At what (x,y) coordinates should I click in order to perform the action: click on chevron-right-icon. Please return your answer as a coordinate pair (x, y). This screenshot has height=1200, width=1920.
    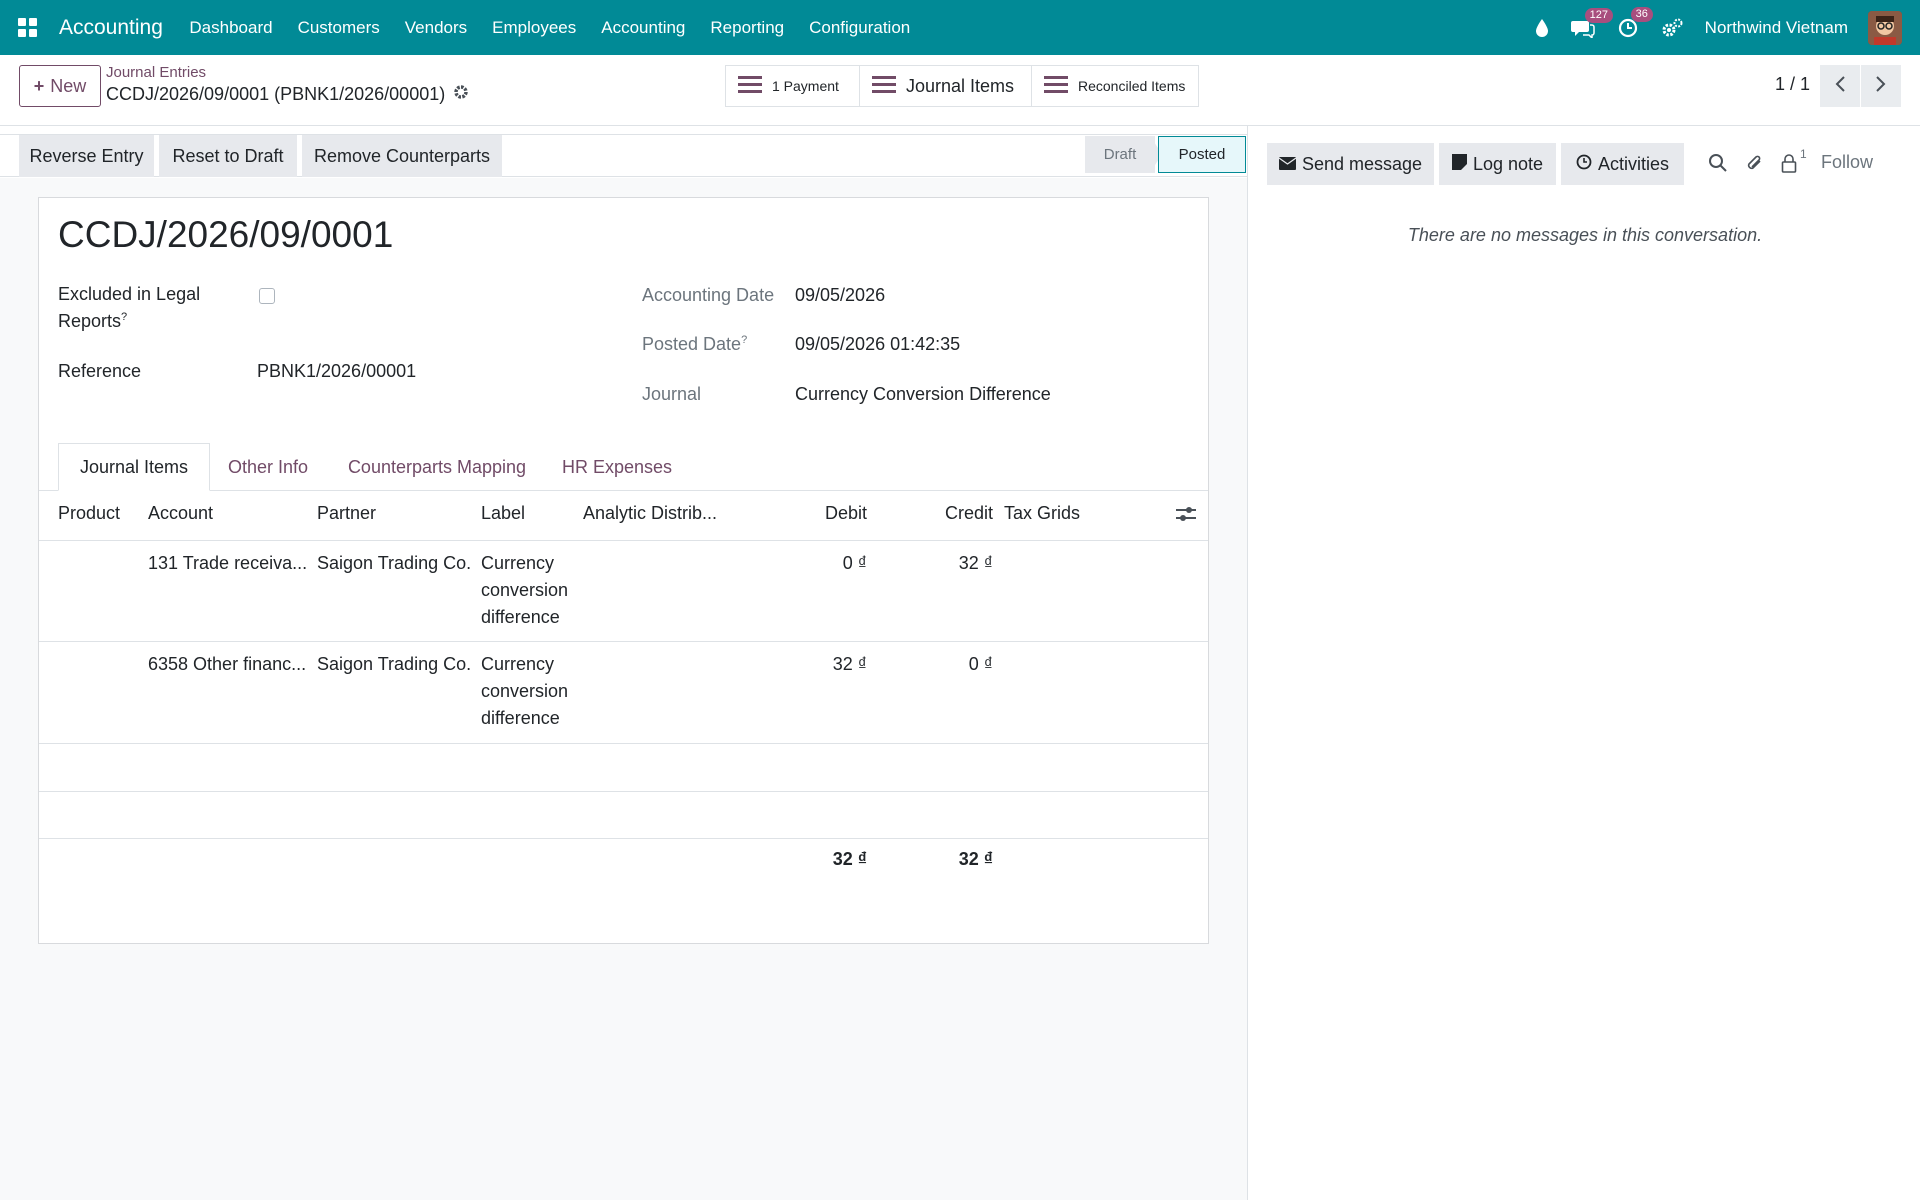
    Looking at the image, I should click on (1881, 86).